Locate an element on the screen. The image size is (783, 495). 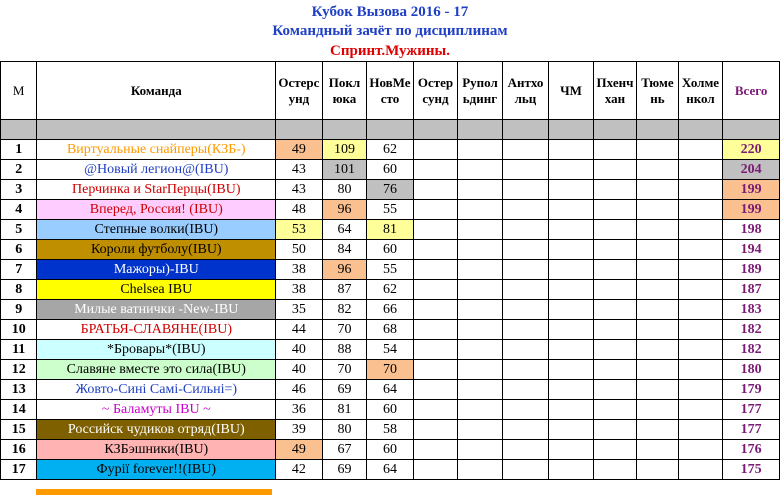
stage-1-score: 44 is located at coordinates (299, 329).